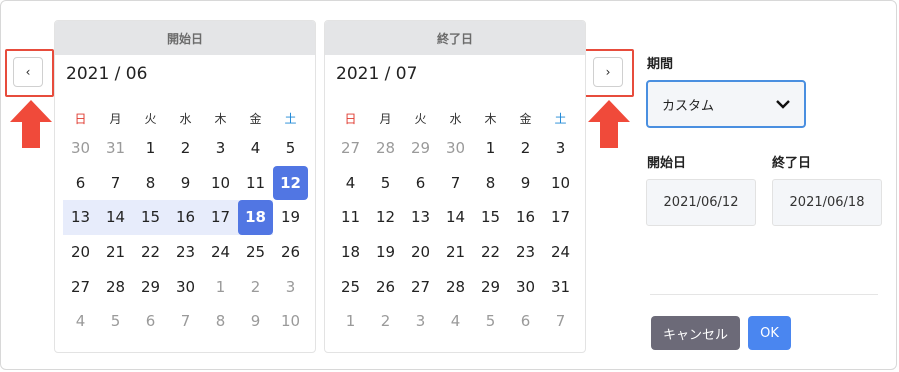  I want to click on day-cell-other-month: 27, so click(350, 148).